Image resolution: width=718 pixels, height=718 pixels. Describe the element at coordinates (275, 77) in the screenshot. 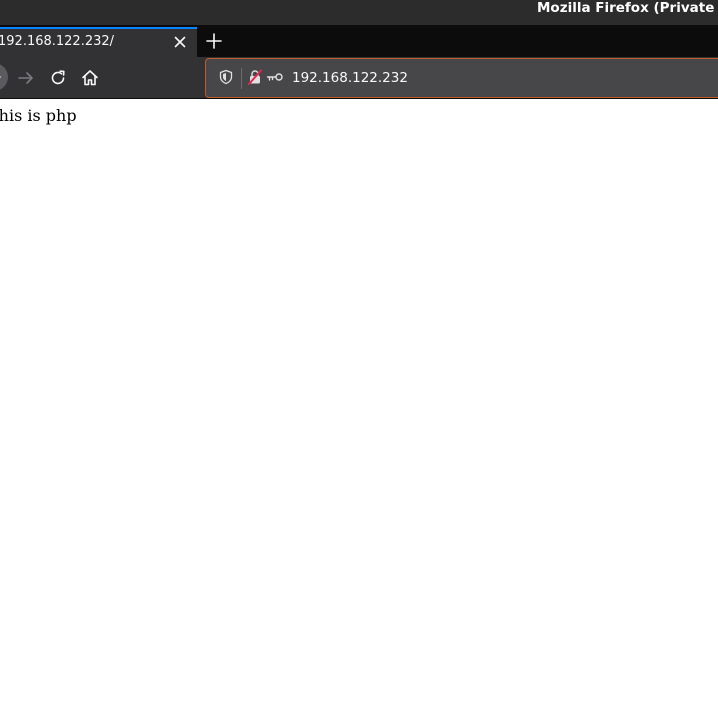

I see `key-icon` at that location.